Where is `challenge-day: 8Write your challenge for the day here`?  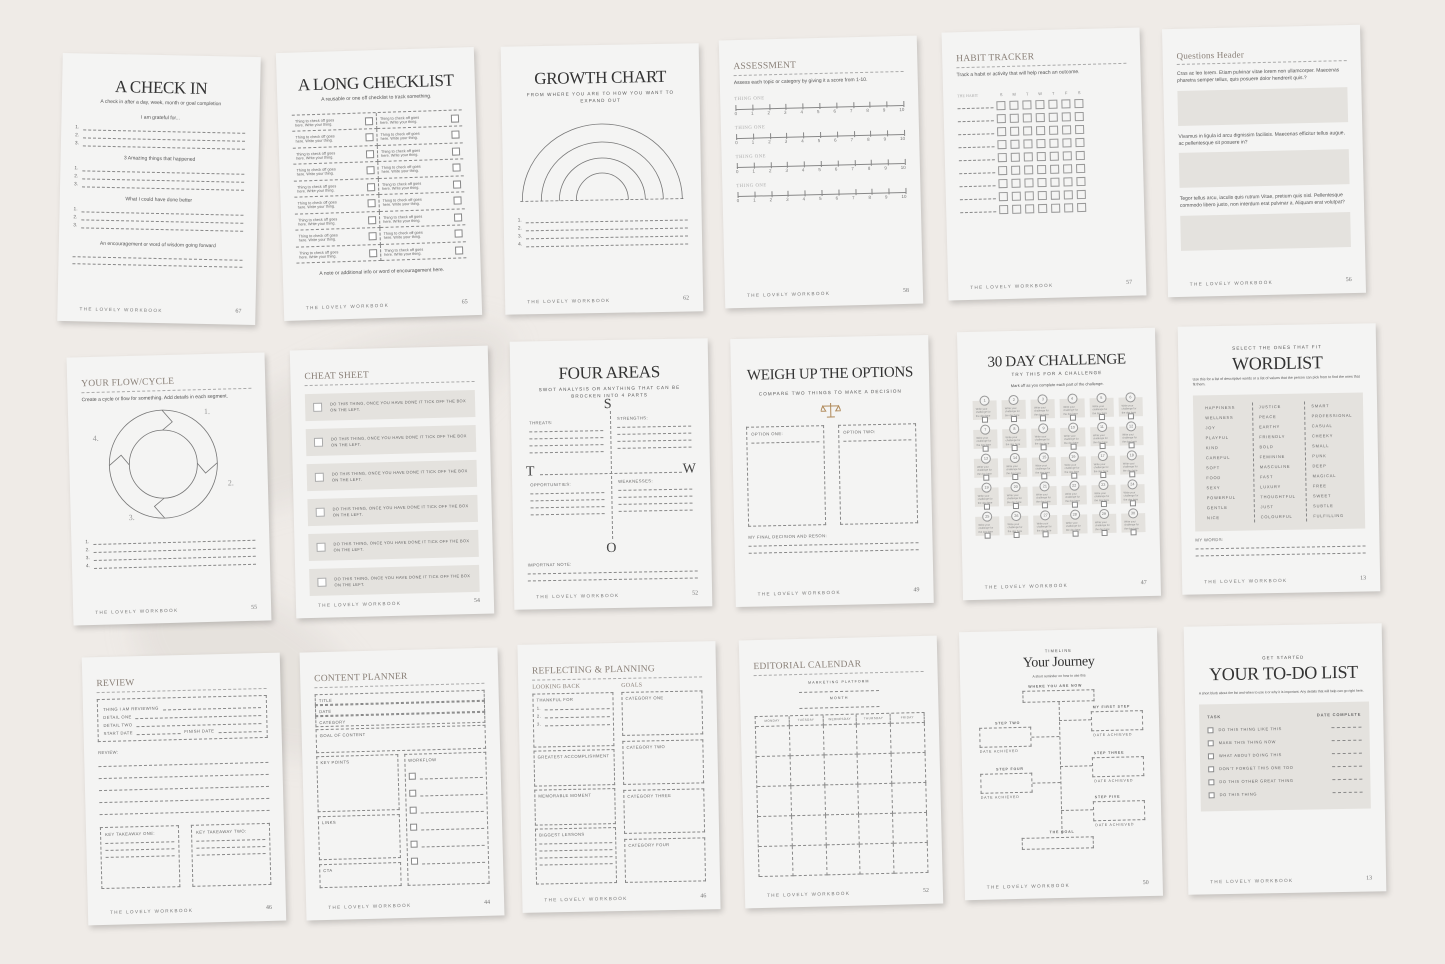 challenge-day: 8Write your challenge for the day here is located at coordinates (1014, 437).